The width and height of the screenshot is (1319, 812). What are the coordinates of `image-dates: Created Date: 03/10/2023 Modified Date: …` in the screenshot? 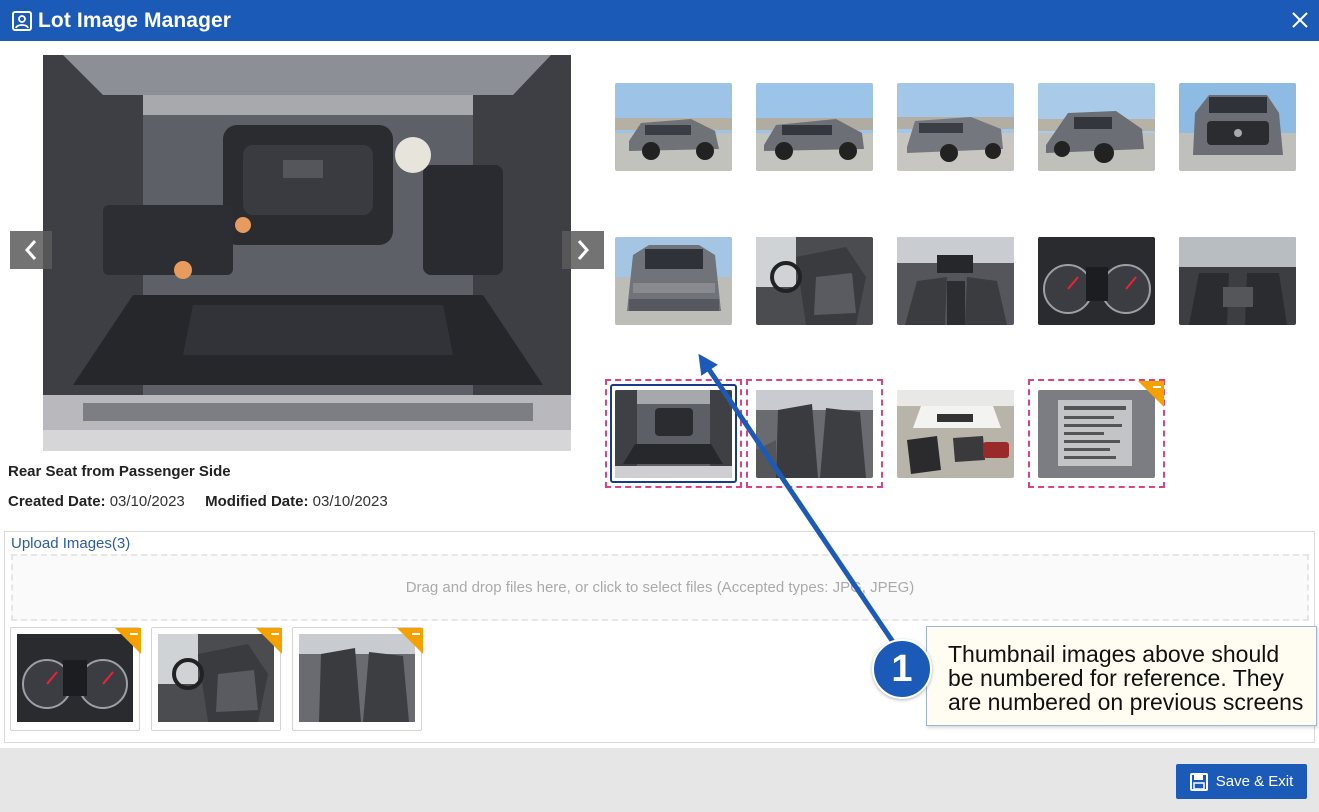 It's located at (198, 501).